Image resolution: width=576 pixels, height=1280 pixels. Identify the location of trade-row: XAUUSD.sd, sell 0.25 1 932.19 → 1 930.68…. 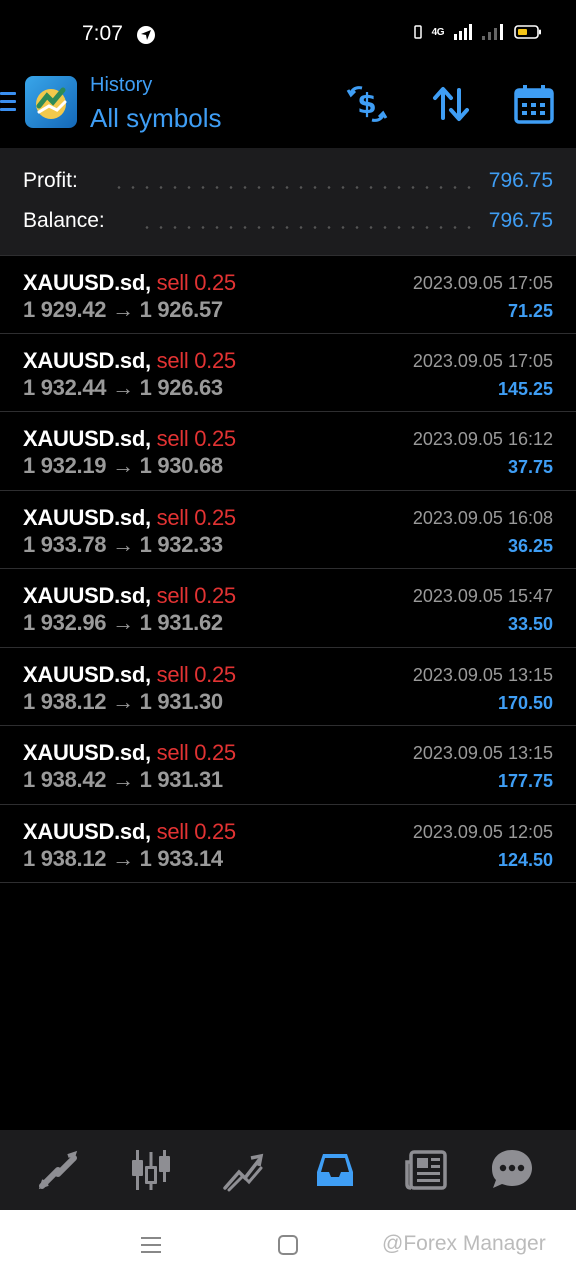
(288, 451).